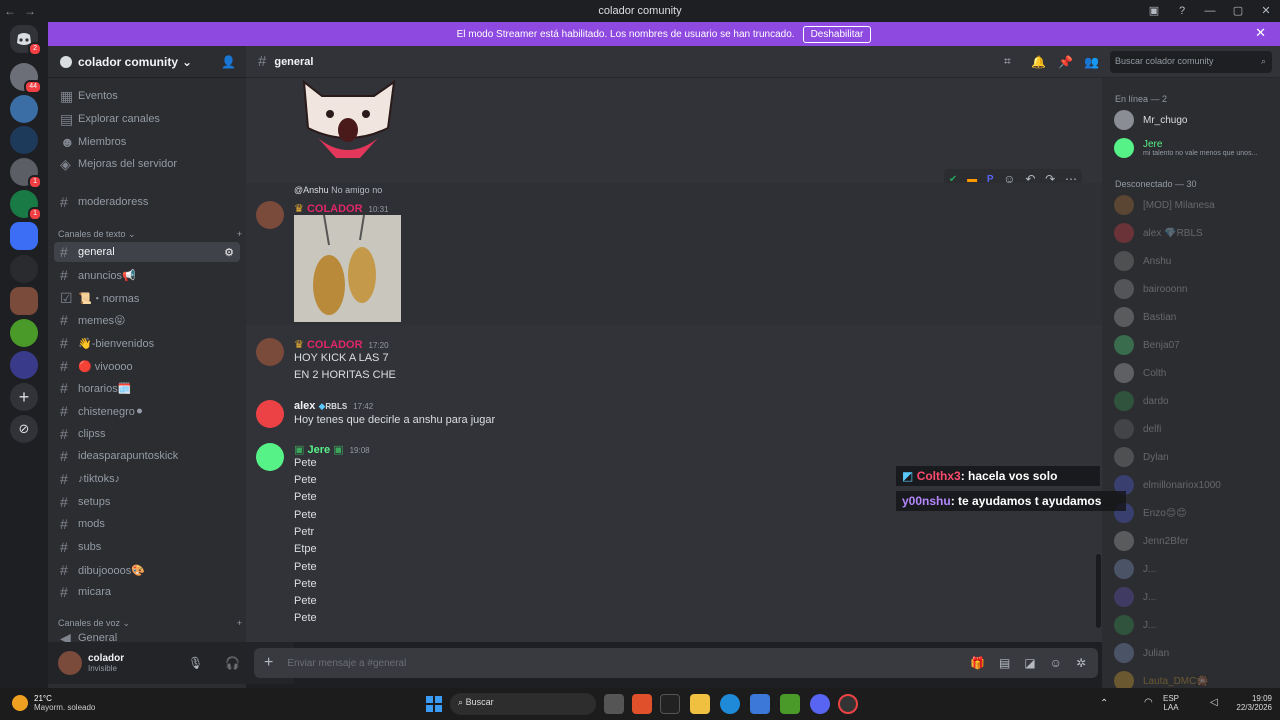 This screenshot has width=1280, height=720. Describe the element at coordinates (26, 78) in the screenshot. I see `server-icon: 44` at that location.